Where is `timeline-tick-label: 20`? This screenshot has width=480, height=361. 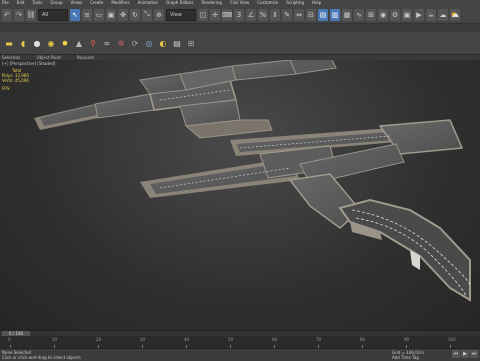
timeline-tick-label: 20 is located at coordinates (99, 339).